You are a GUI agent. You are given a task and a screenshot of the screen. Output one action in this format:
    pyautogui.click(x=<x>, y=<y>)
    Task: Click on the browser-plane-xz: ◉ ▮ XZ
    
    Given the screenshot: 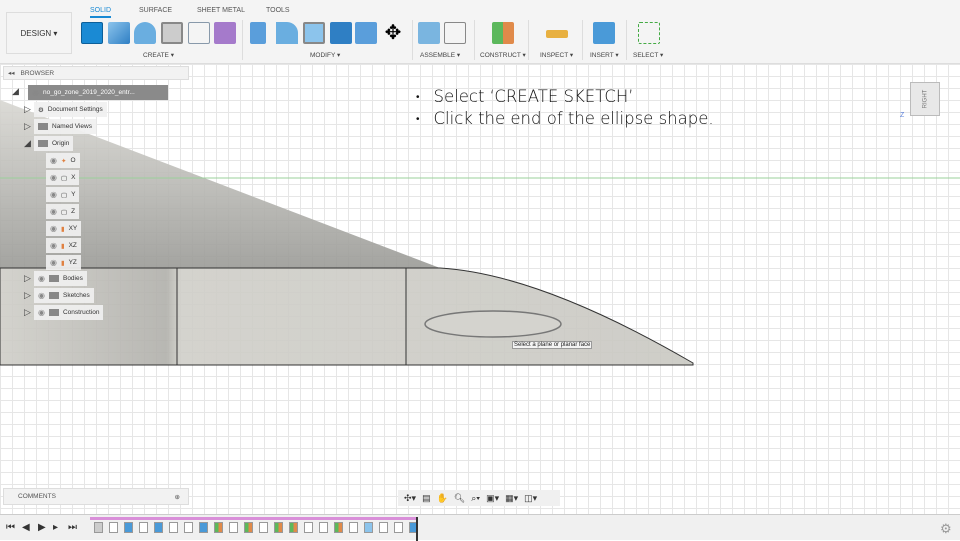 What is the action you would take?
    pyautogui.click(x=63, y=245)
    